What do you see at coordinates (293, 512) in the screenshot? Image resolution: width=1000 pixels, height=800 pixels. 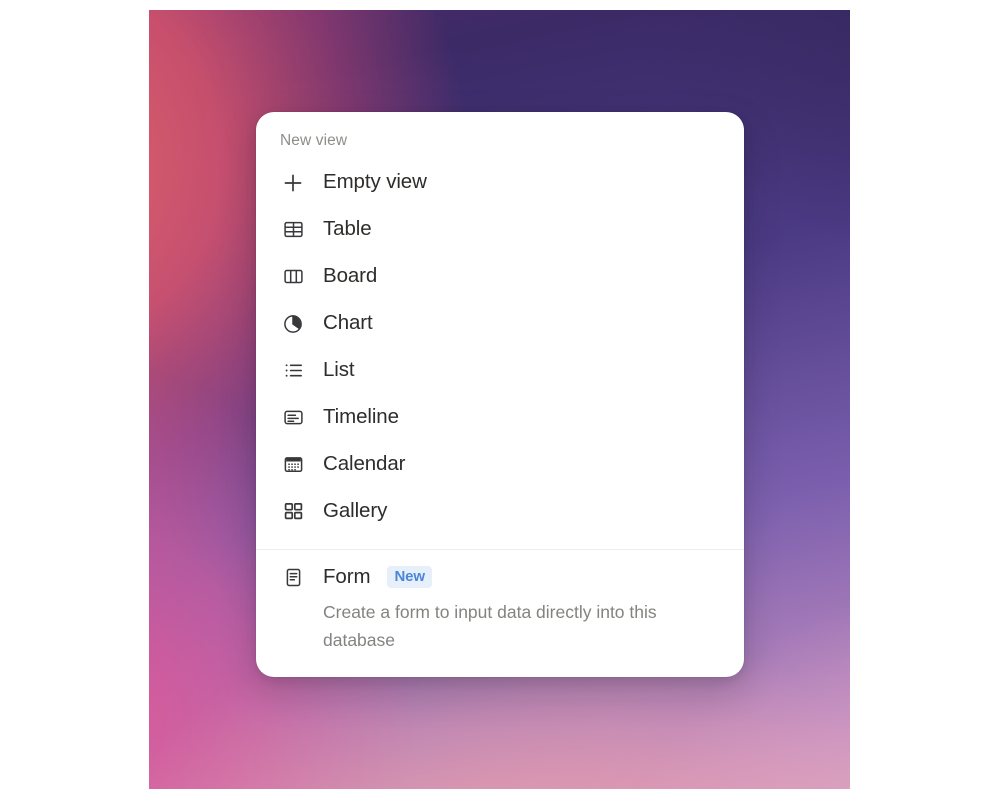 I see `gallery-icon` at bounding box center [293, 512].